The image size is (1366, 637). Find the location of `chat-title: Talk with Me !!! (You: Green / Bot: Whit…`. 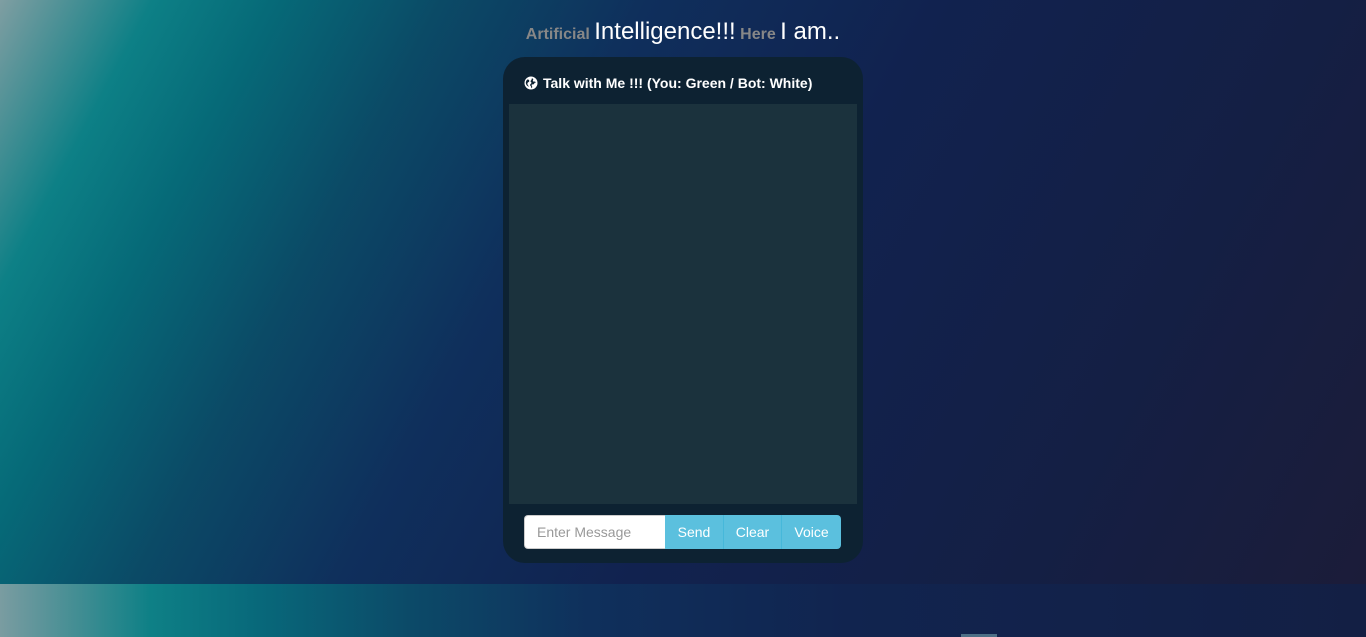

chat-title: Talk with Me !!! (You: Green / Bot: Whit… is located at coordinates (678, 83).